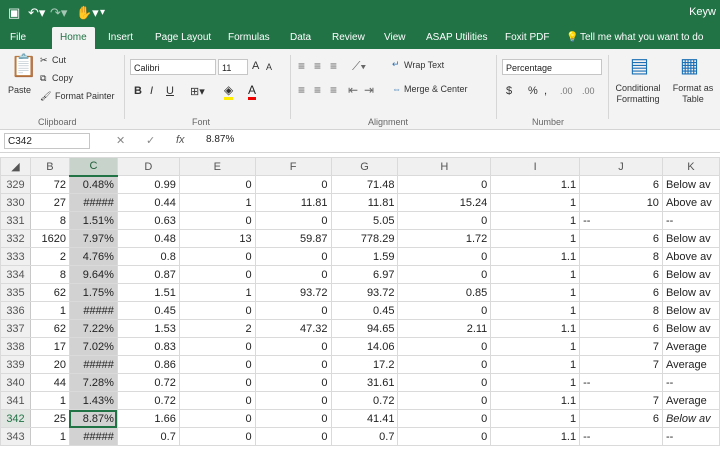 Image resolution: width=720 pixels, height=465 pixels. What do you see at coordinates (693, 94) in the screenshot?
I see `format-as-table-button: Format as Table` at bounding box center [693, 94].